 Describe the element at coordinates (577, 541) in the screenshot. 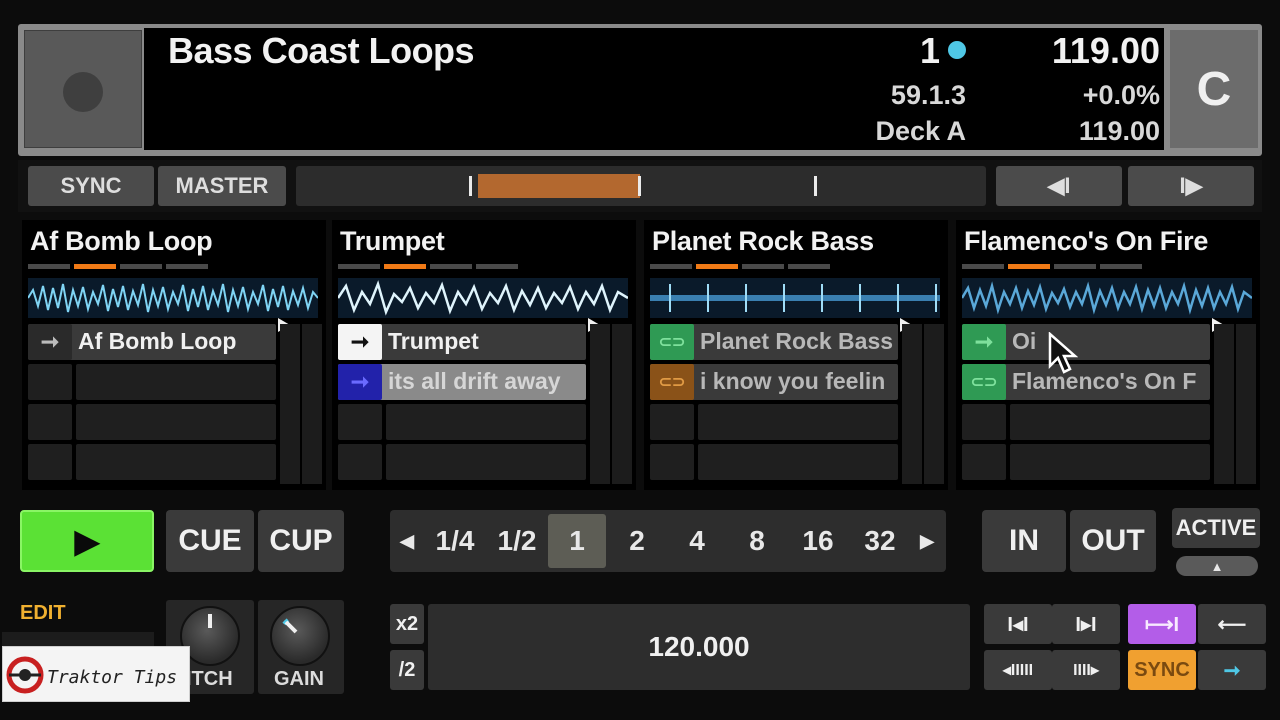

I see `loop-size-option-selected: 1` at that location.